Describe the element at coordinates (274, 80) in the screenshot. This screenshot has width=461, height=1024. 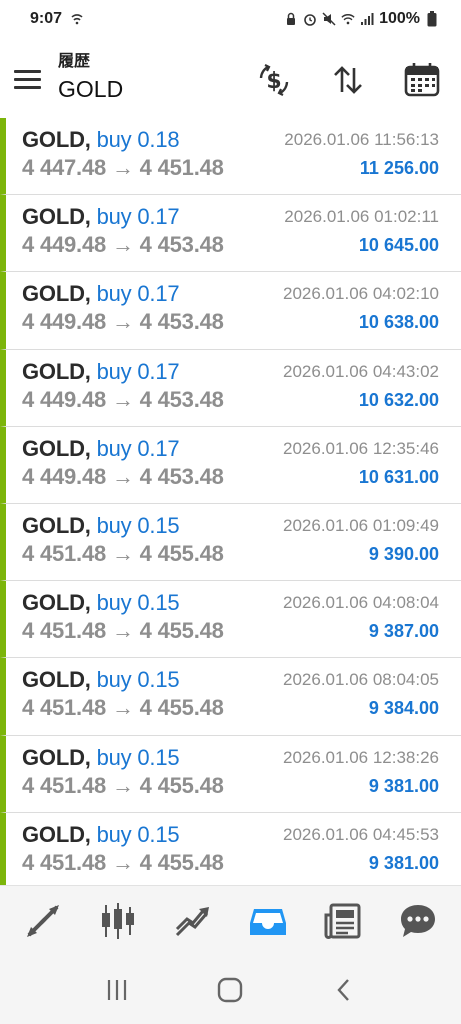
I see `currency-exchange-icon: $` at that location.